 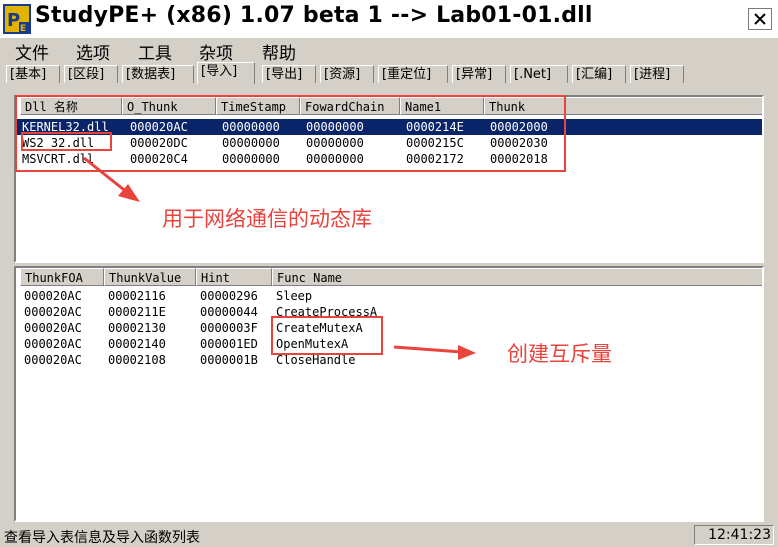 What do you see at coordinates (102, 538) in the screenshot?
I see `status-text: 查看导入表信息及导入函数列表` at bounding box center [102, 538].